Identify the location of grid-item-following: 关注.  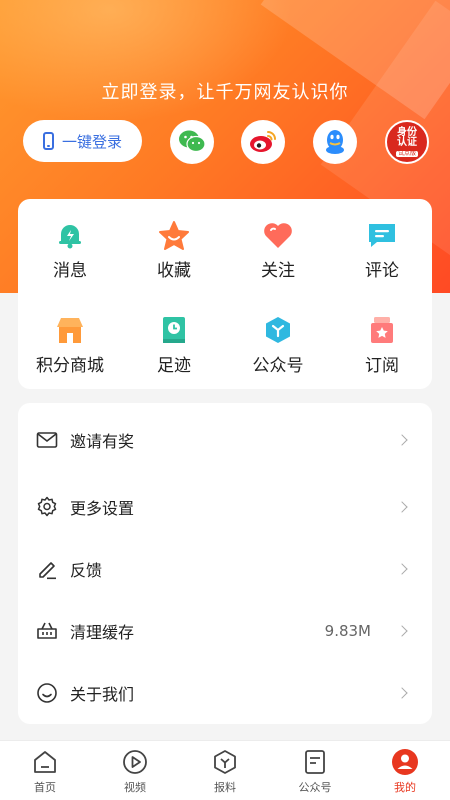
(278, 257).